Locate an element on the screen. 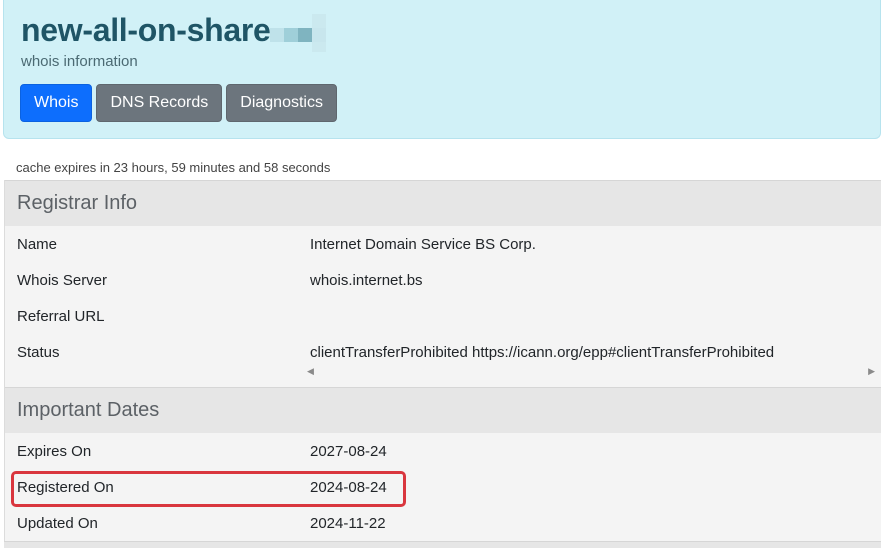  redacted-domain-suffix is located at coordinates (300, 34).